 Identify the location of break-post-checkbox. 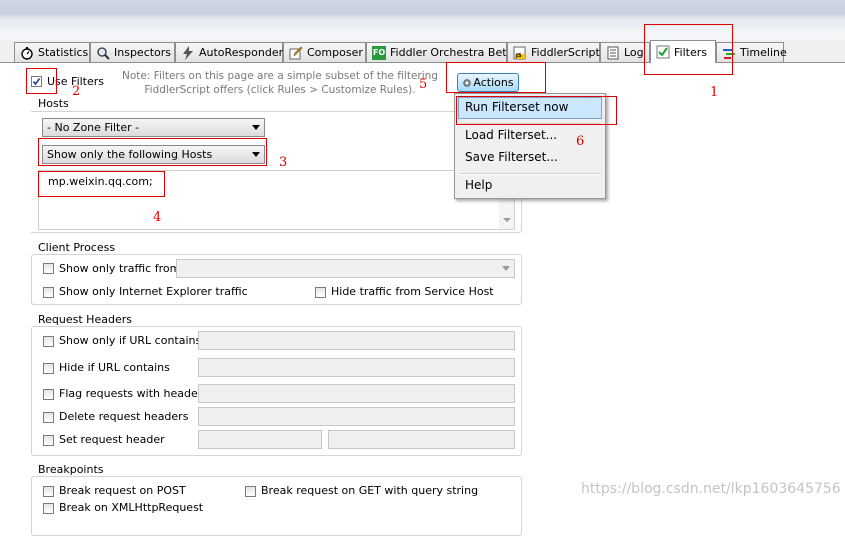
(48, 491).